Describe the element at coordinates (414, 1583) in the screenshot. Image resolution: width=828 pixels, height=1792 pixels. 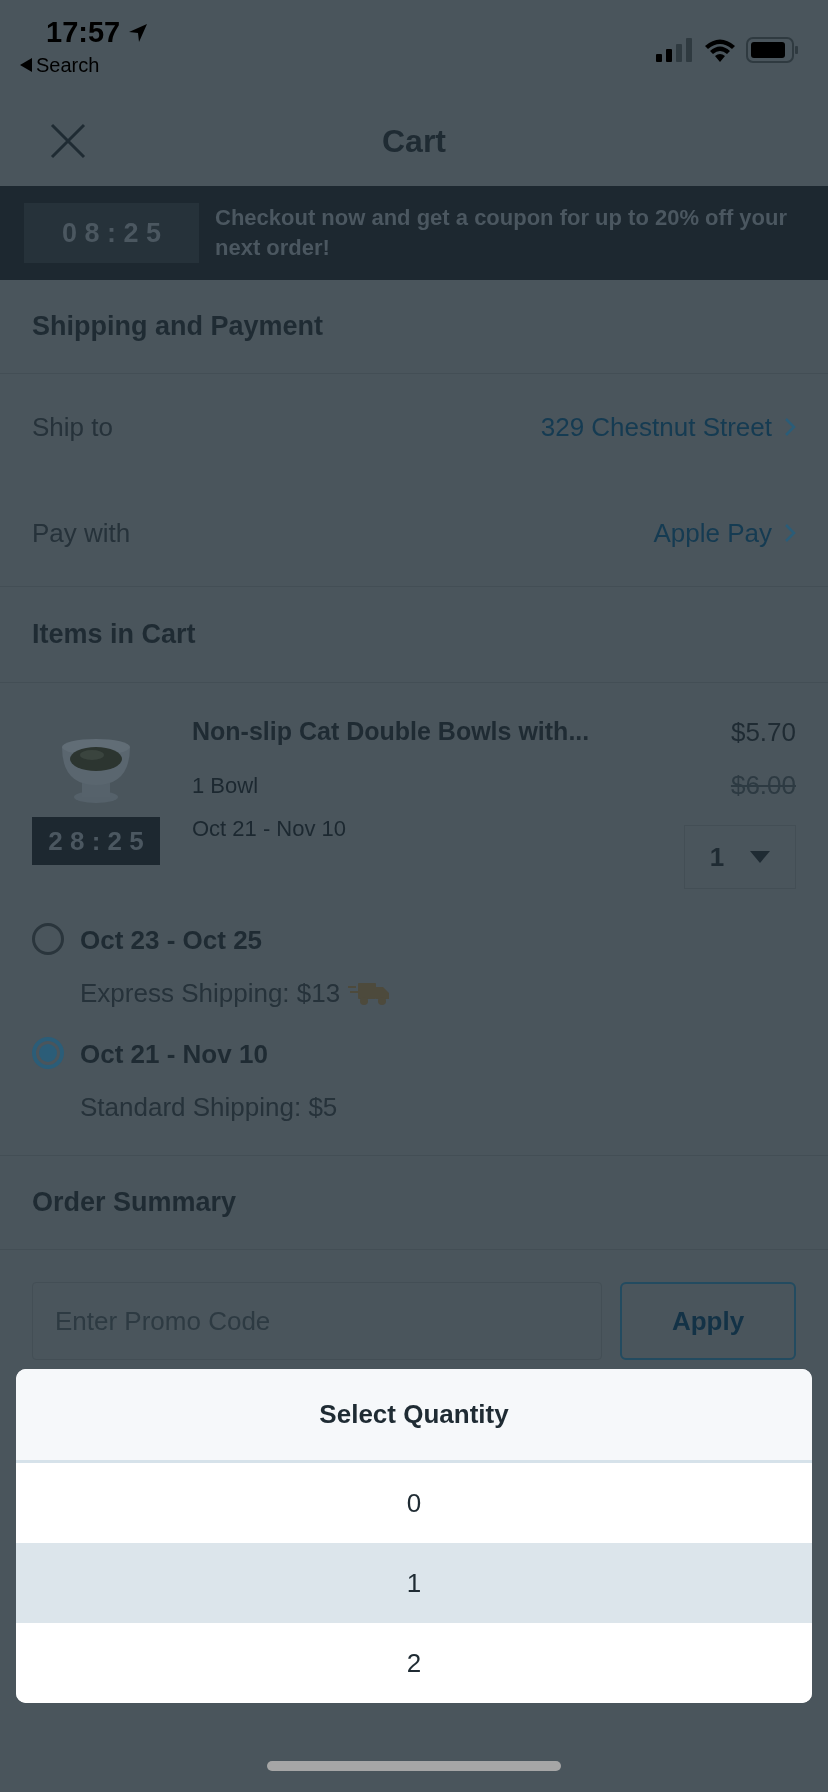
I see `quantity-option: 1` at that location.